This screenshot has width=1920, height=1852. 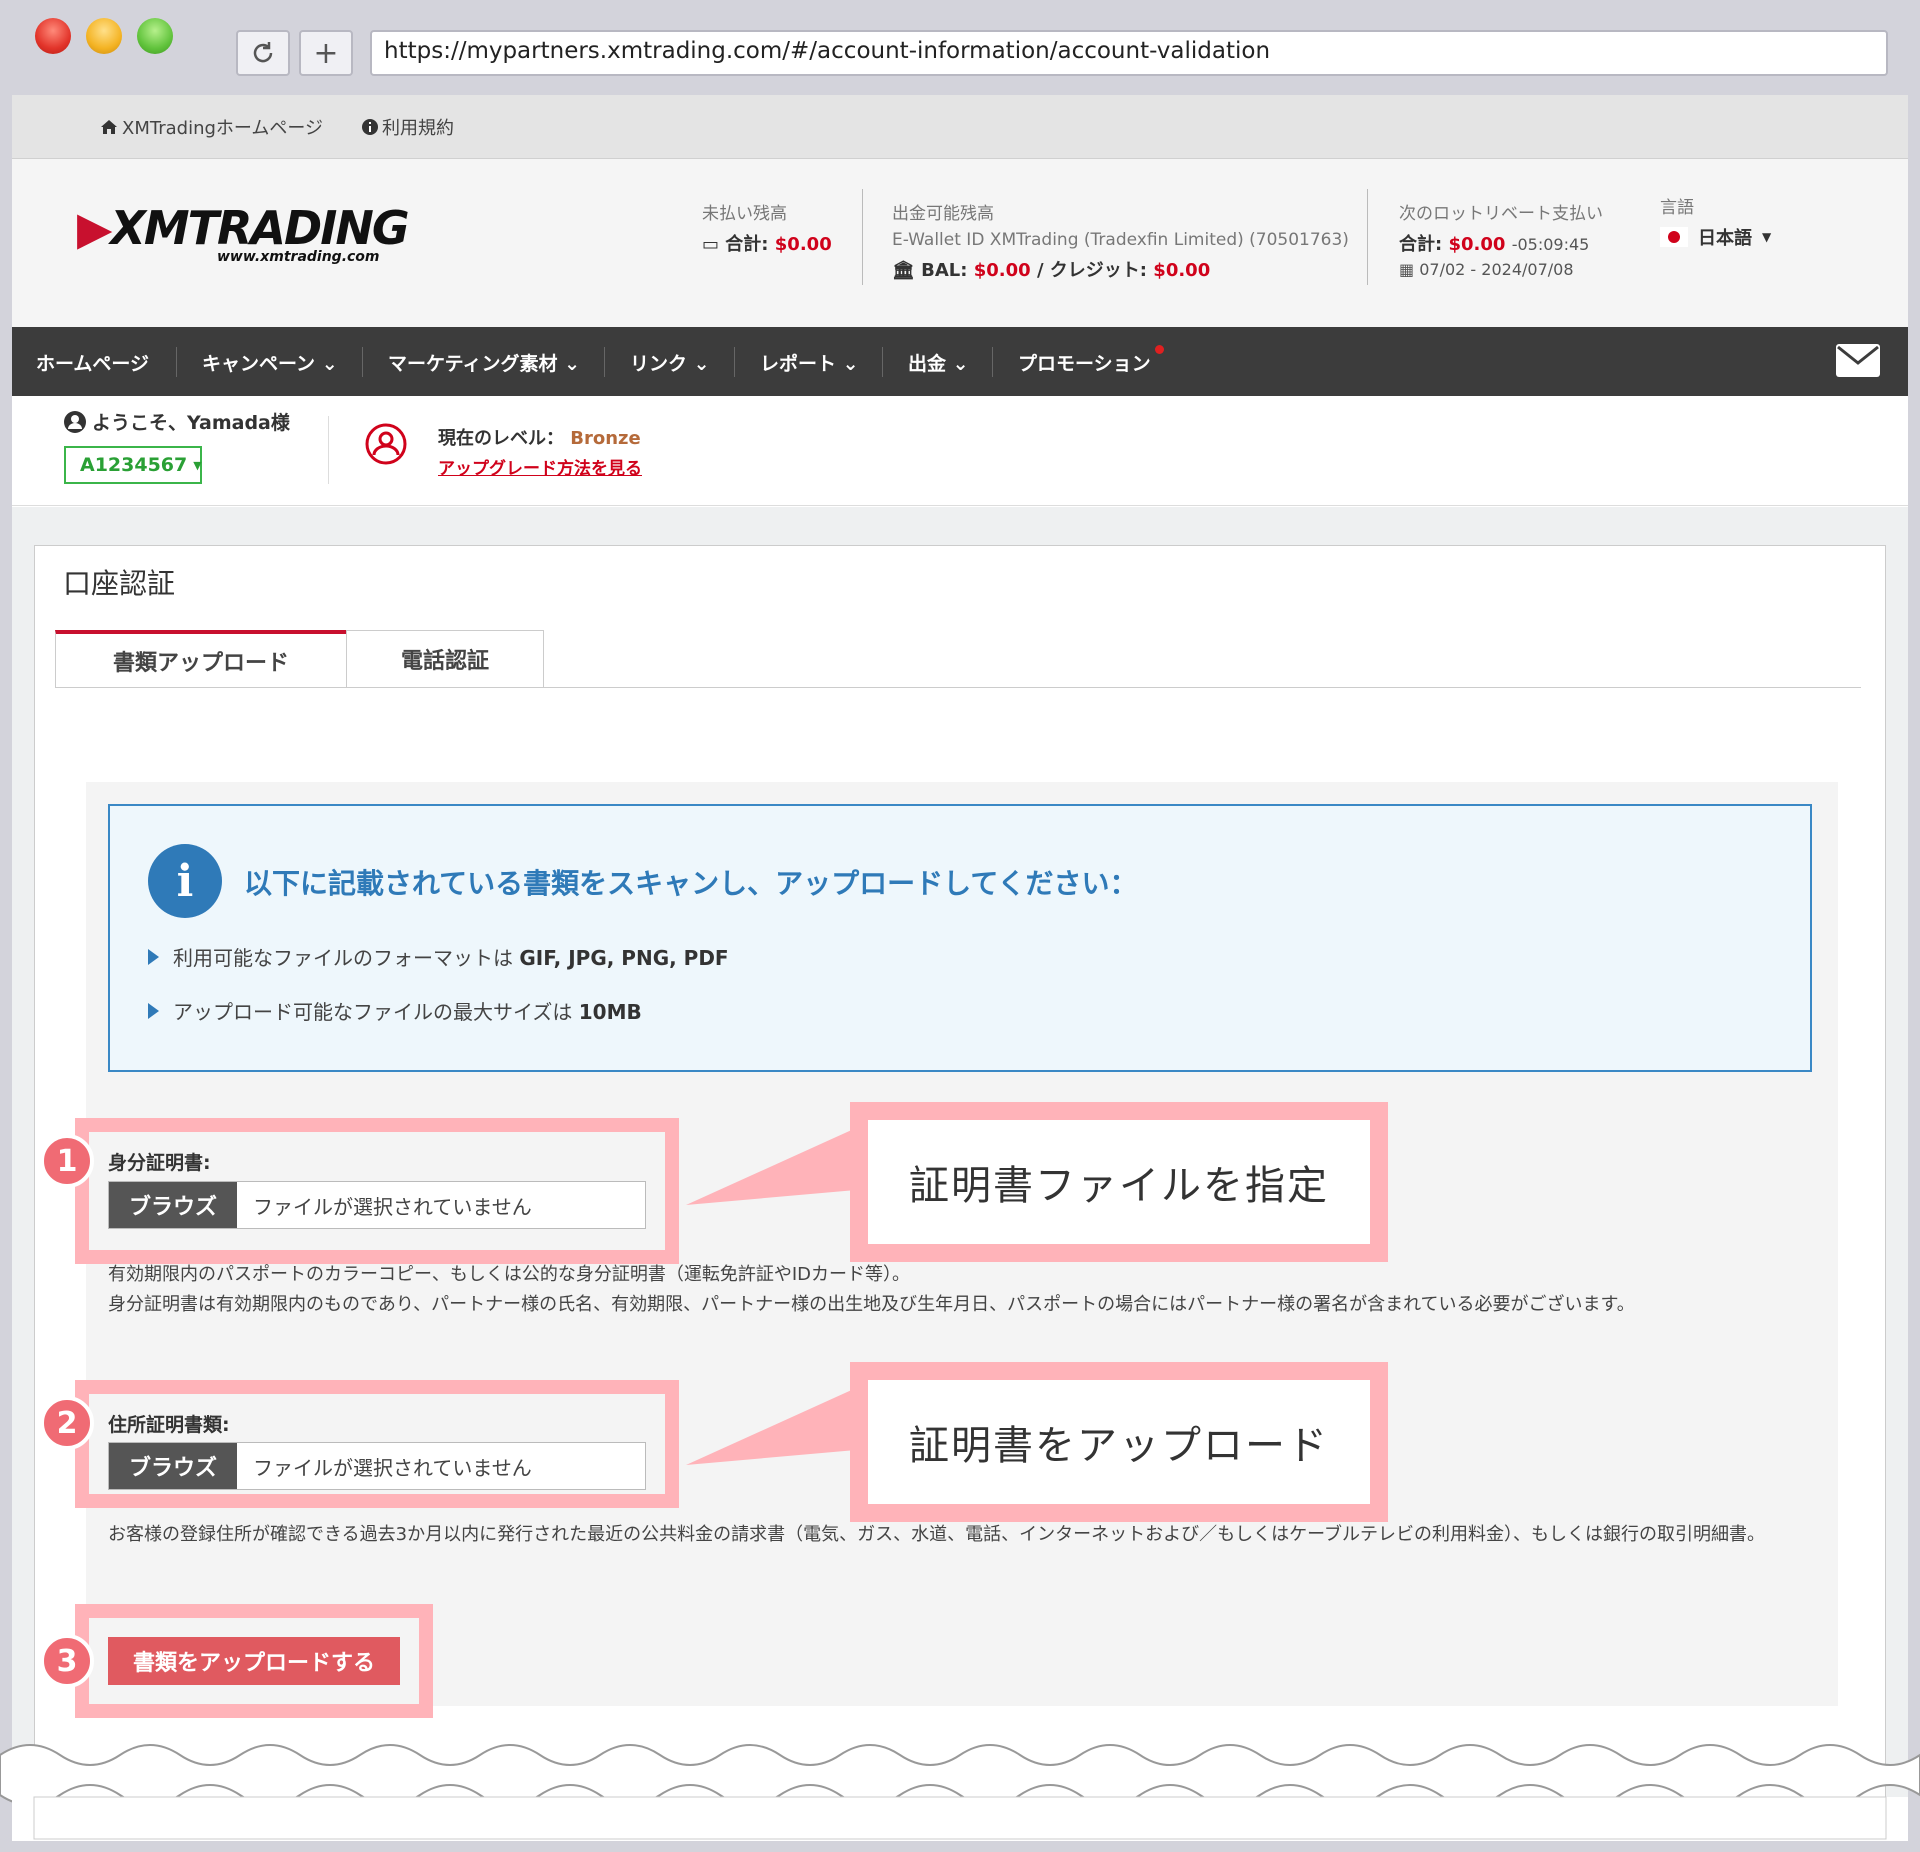 I want to click on xmtrading-logo: ▶XMTRADING www.xmtrading.com, so click(x=243, y=233).